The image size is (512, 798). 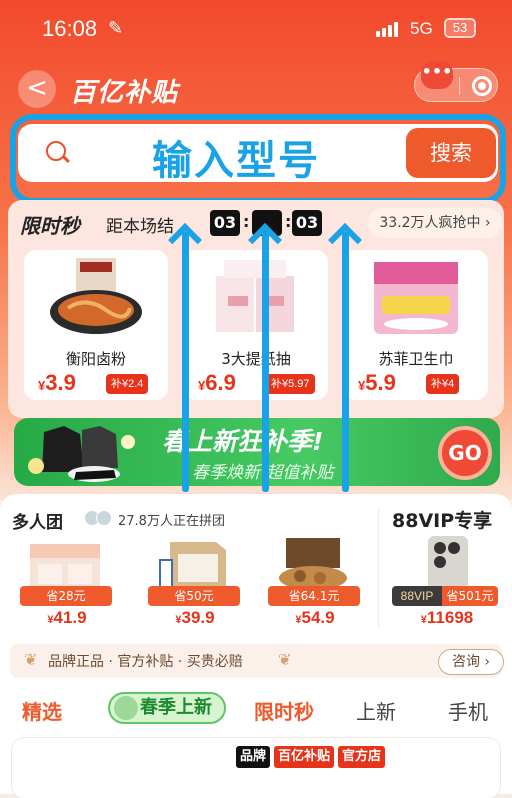 I want to click on group-buy-title: 多人团, so click(x=37, y=523).